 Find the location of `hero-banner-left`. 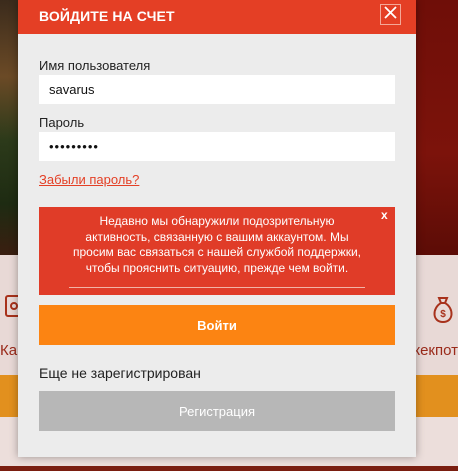

hero-banner-left is located at coordinates (9, 127).